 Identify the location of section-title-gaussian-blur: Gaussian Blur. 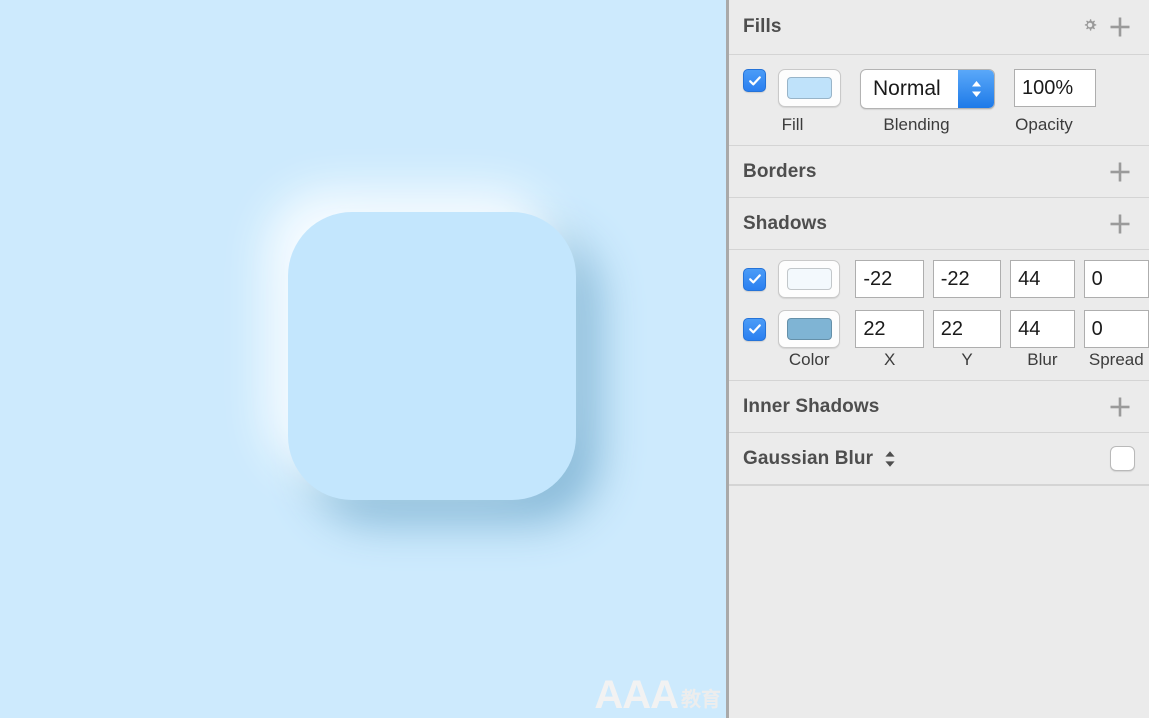
(808, 458).